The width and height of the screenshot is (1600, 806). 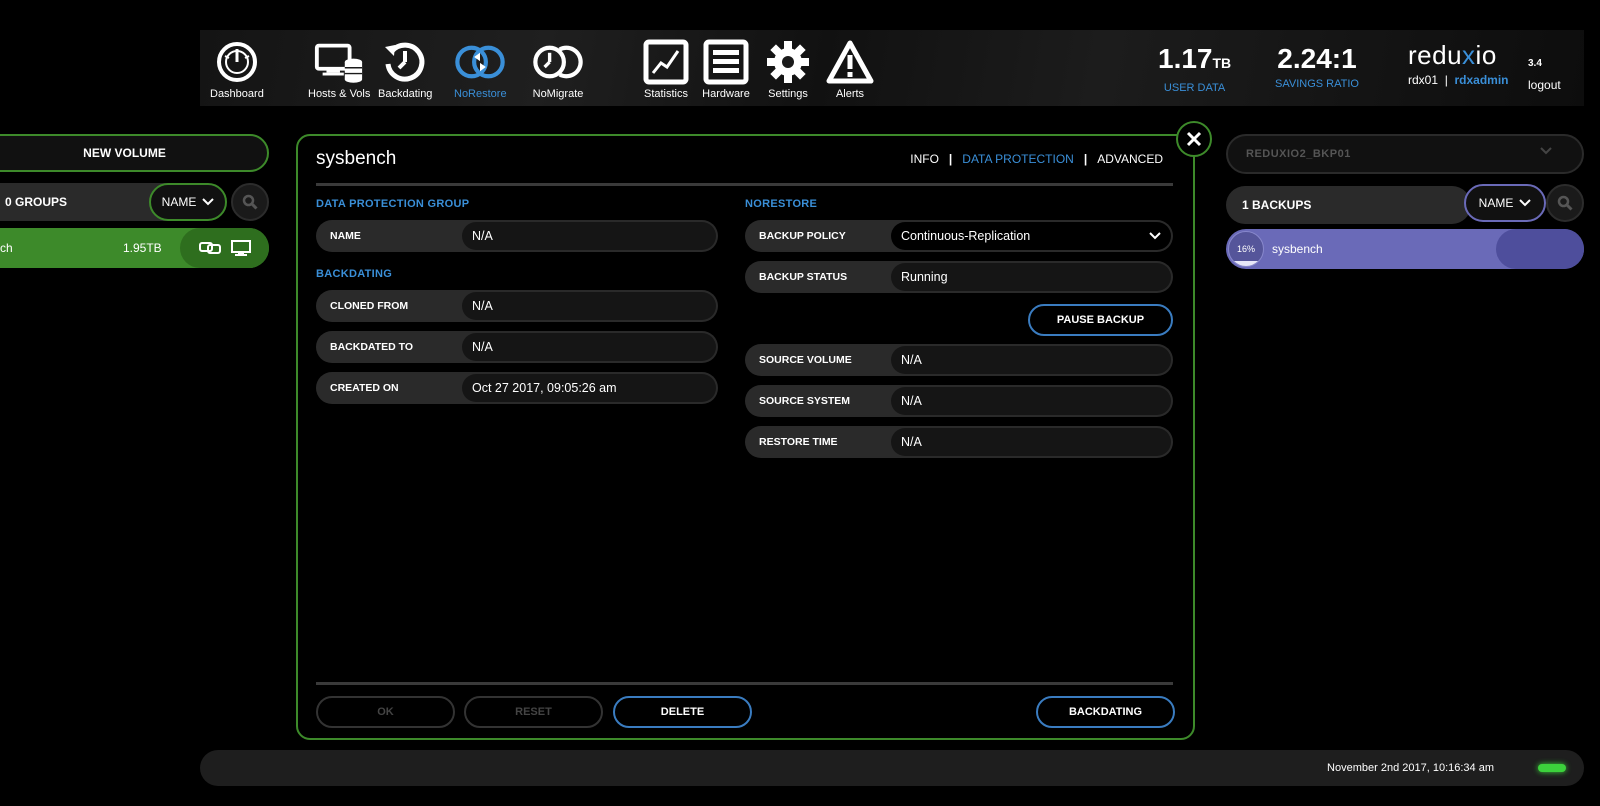 What do you see at coordinates (966, 236) in the screenshot?
I see `backup-policy-value: Continuous-Replication` at bounding box center [966, 236].